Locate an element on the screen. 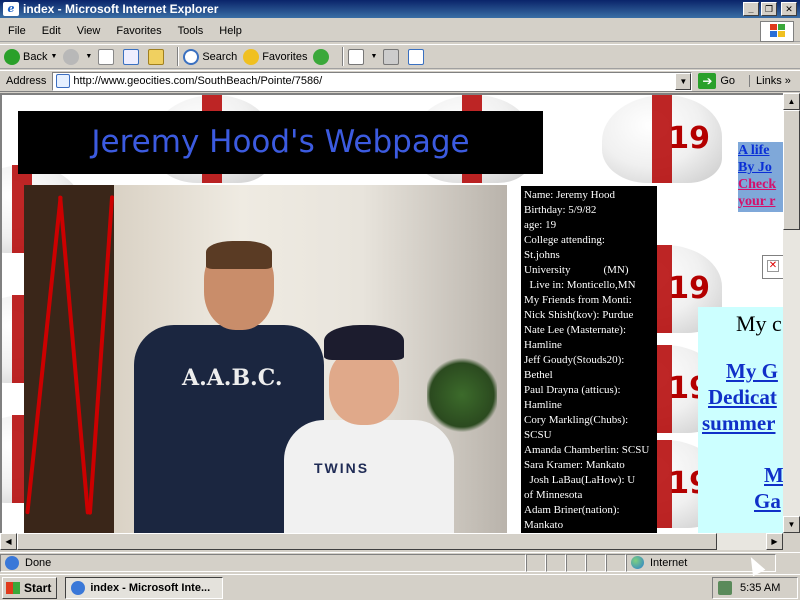 The height and width of the screenshot is (600, 800). info-line: Jeff Goudy(Stouds20): is located at coordinates (574, 360).